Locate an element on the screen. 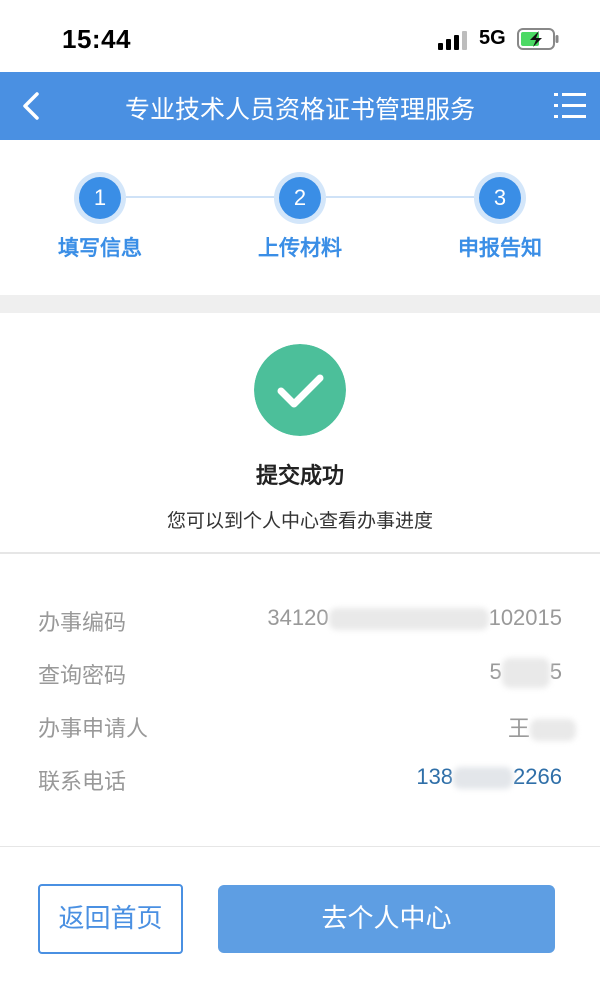 This screenshot has height=1003, width=600. value-part: 王 is located at coordinates (518, 728).